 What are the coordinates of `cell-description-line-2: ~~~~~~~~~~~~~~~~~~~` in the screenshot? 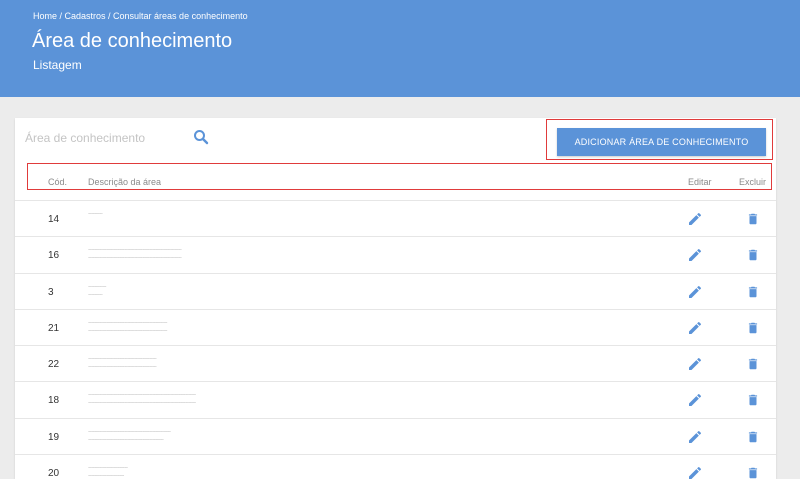 It's located at (122, 368).